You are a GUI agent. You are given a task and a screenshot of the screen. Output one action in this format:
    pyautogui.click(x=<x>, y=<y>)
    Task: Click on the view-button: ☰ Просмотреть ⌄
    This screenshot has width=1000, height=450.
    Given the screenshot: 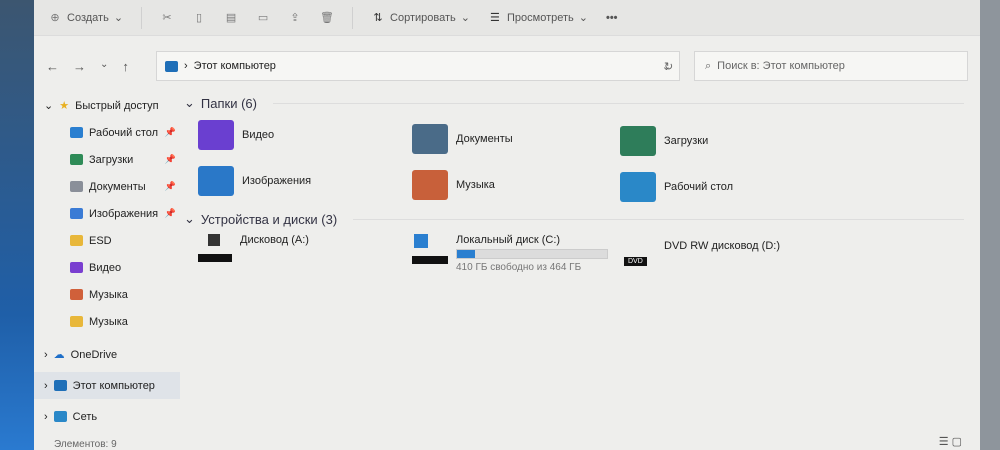 What is the action you would take?
    pyautogui.click(x=538, y=18)
    